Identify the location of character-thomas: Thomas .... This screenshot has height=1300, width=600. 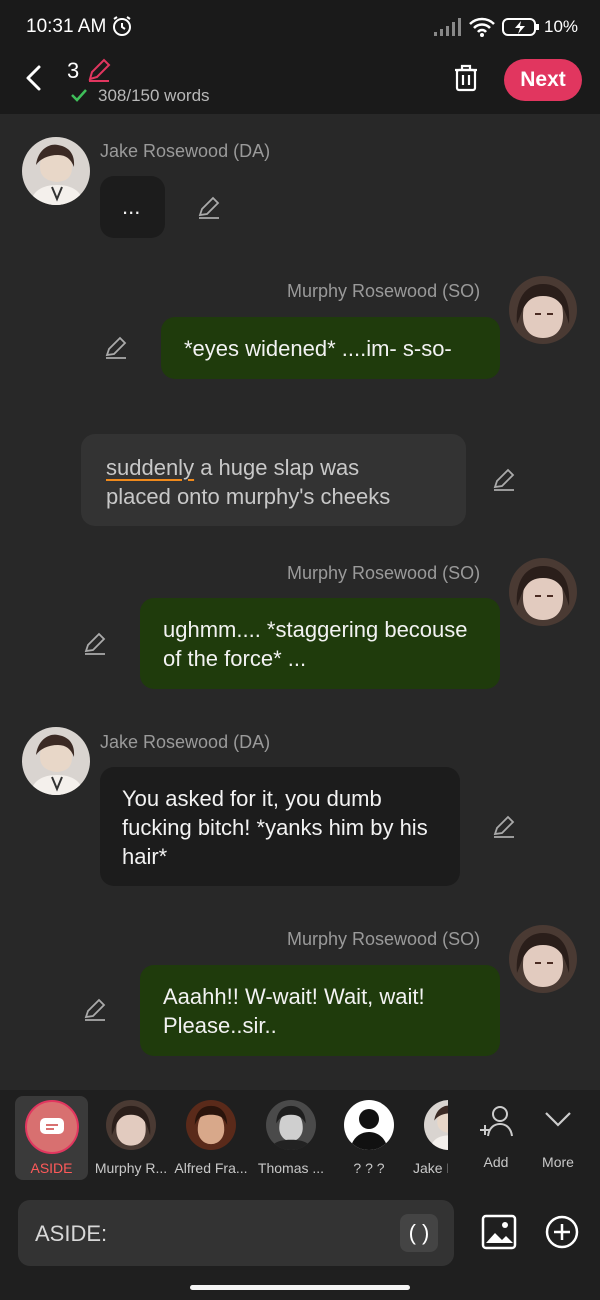
(291, 1138).